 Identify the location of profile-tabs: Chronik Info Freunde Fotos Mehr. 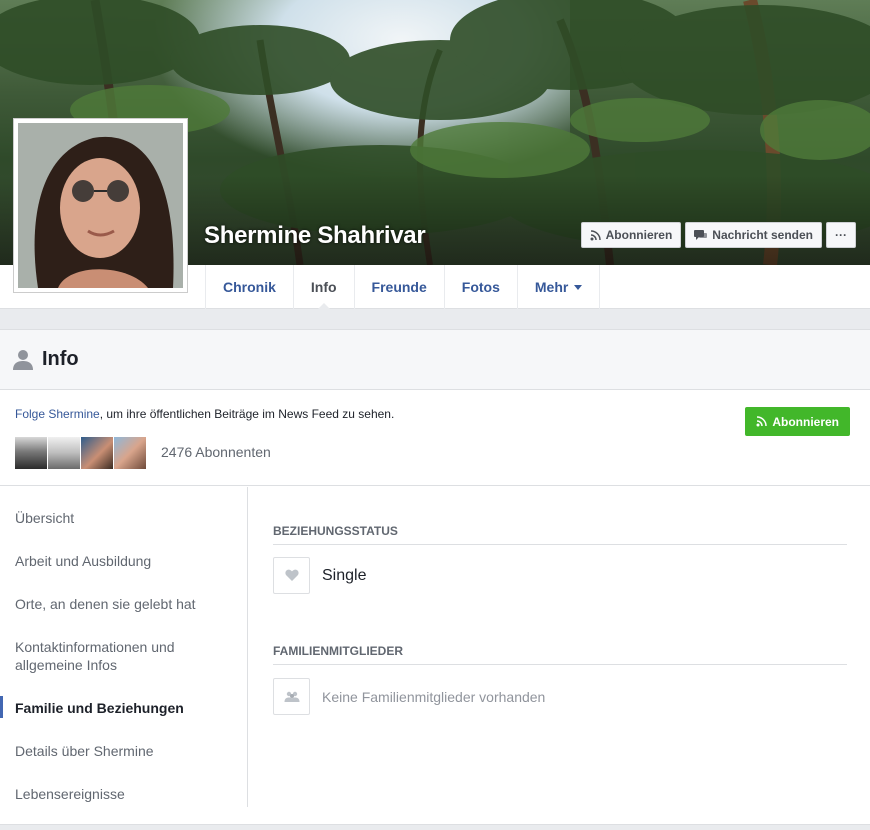
(403, 287).